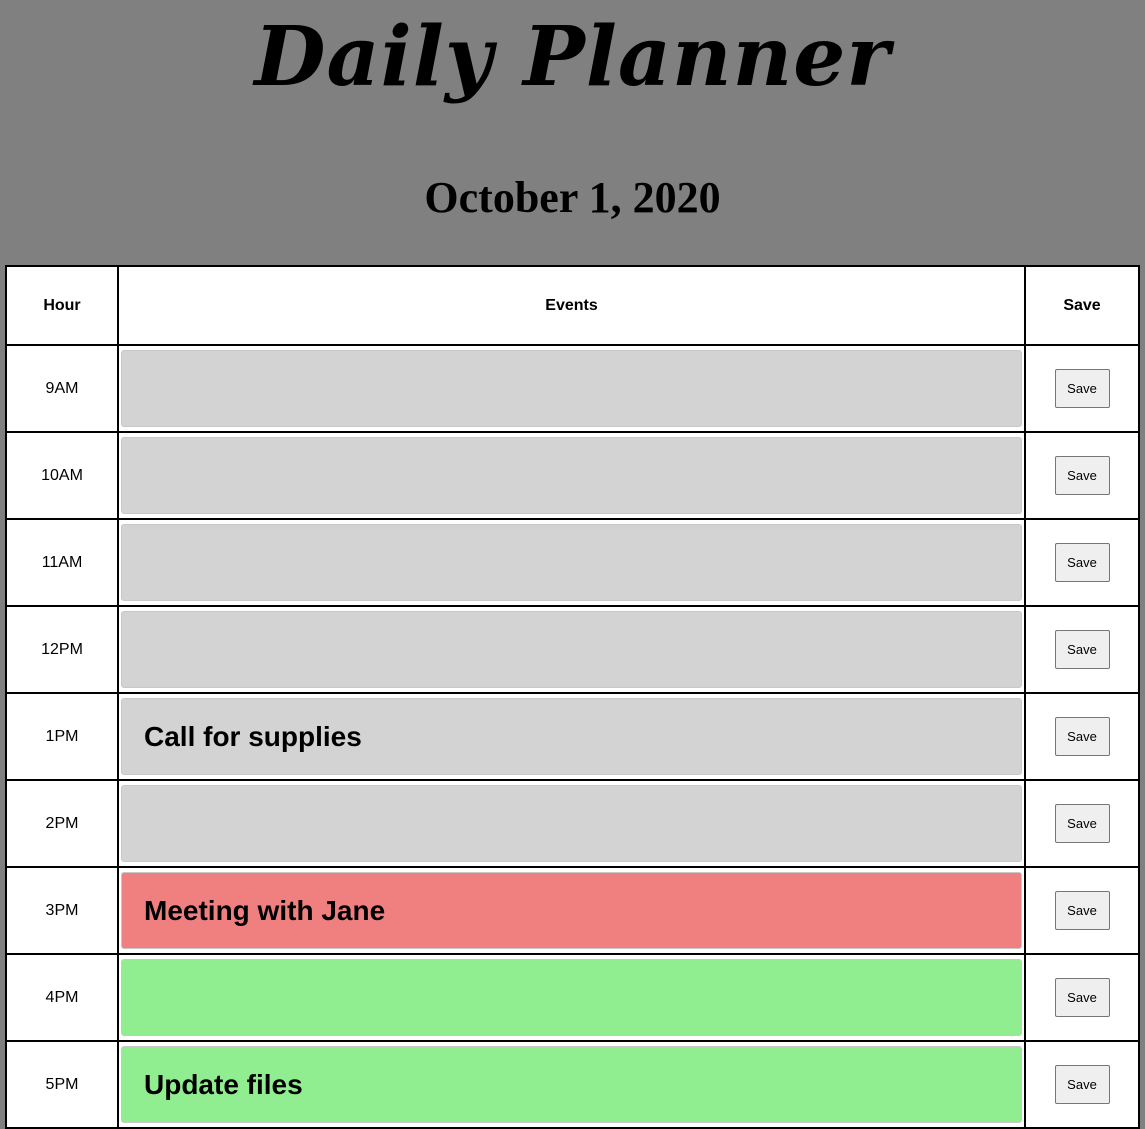 Image resolution: width=1145 pixels, height=1129 pixels. What do you see at coordinates (572, 57) in the screenshot?
I see `app-title: Daily Planner` at bounding box center [572, 57].